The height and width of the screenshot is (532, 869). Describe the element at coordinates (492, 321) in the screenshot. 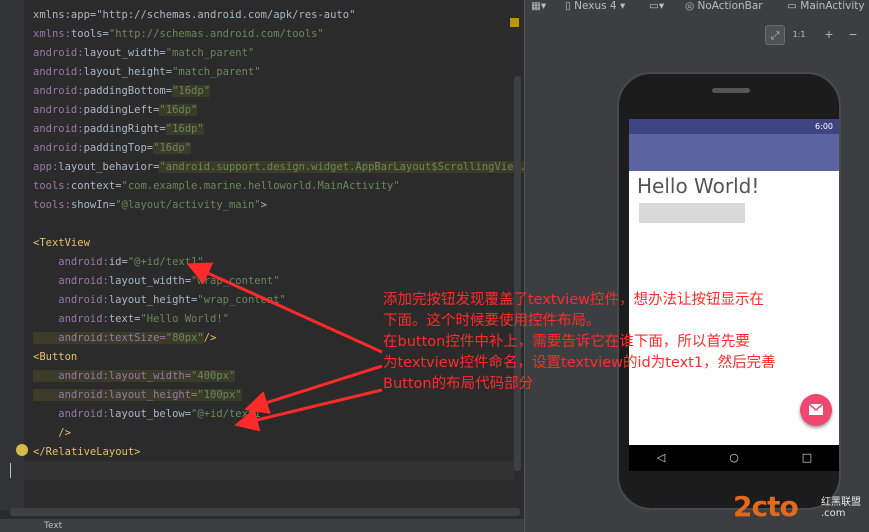

I see `annotation-line-2: 下面。这个时候要使用控件布局。` at that location.